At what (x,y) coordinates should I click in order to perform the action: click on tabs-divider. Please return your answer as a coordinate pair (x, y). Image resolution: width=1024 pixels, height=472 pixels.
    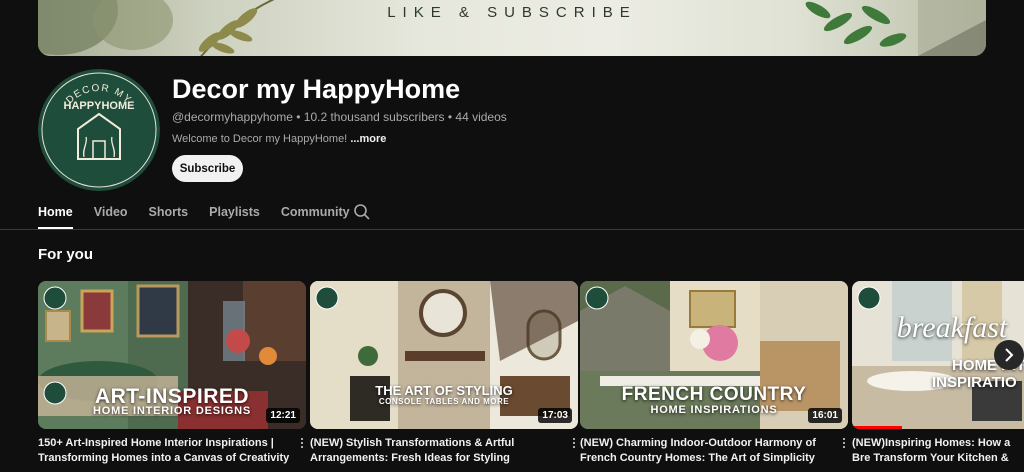
    Looking at the image, I should click on (512, 229).